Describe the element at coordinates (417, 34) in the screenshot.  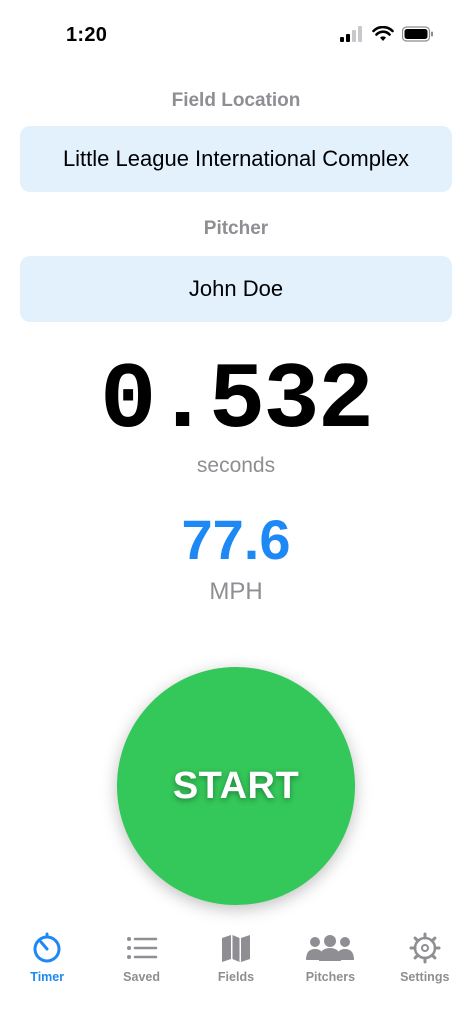
I see `battery-icon` at that location.